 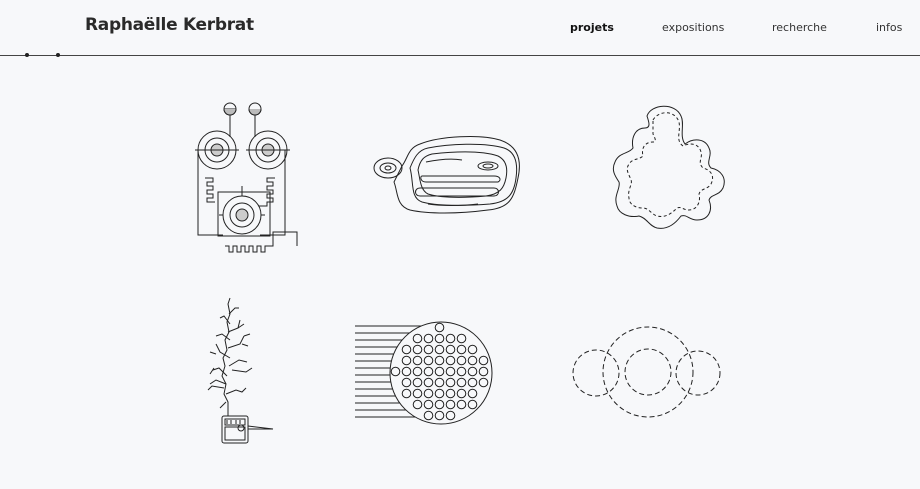 I want to click on nav-item-expositions: expositions, so click(x=693, y=27).